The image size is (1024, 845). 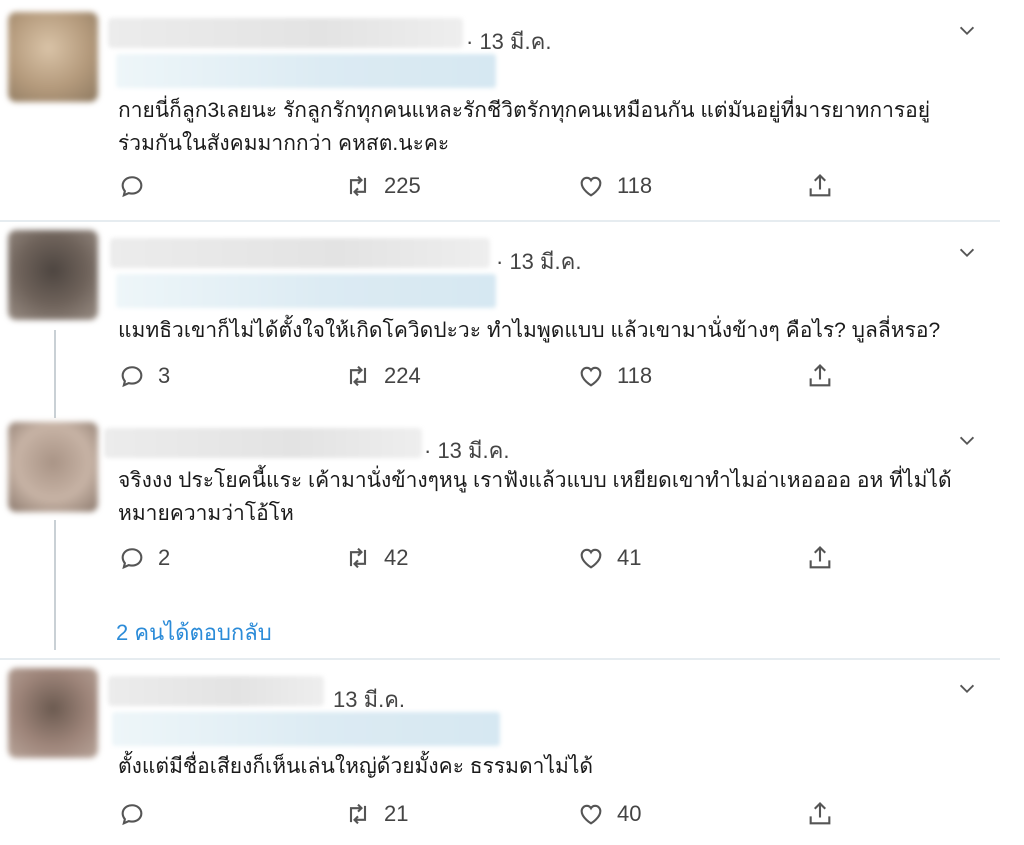 I want to click on retweet-count: 21, so click(x=396, y=813).